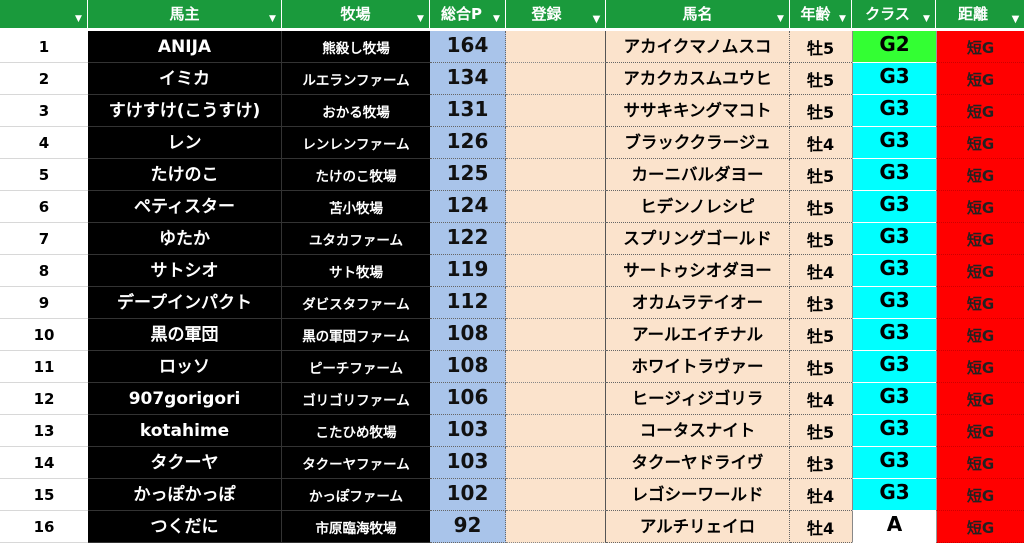 Image resolution: width=1024 pixels, height=557 pixels. Describe the element at coordinates (44, 47) in the screenshot. I see `row-number-cell: 1` at that location.